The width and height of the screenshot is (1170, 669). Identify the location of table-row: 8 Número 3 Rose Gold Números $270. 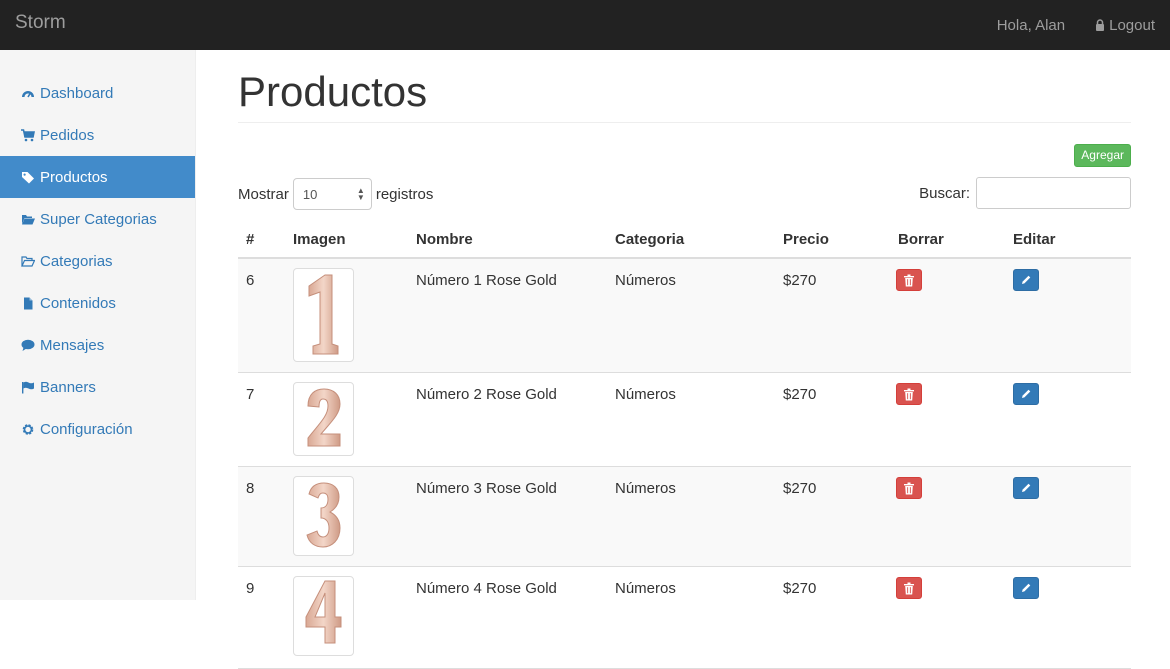
(684, 516).